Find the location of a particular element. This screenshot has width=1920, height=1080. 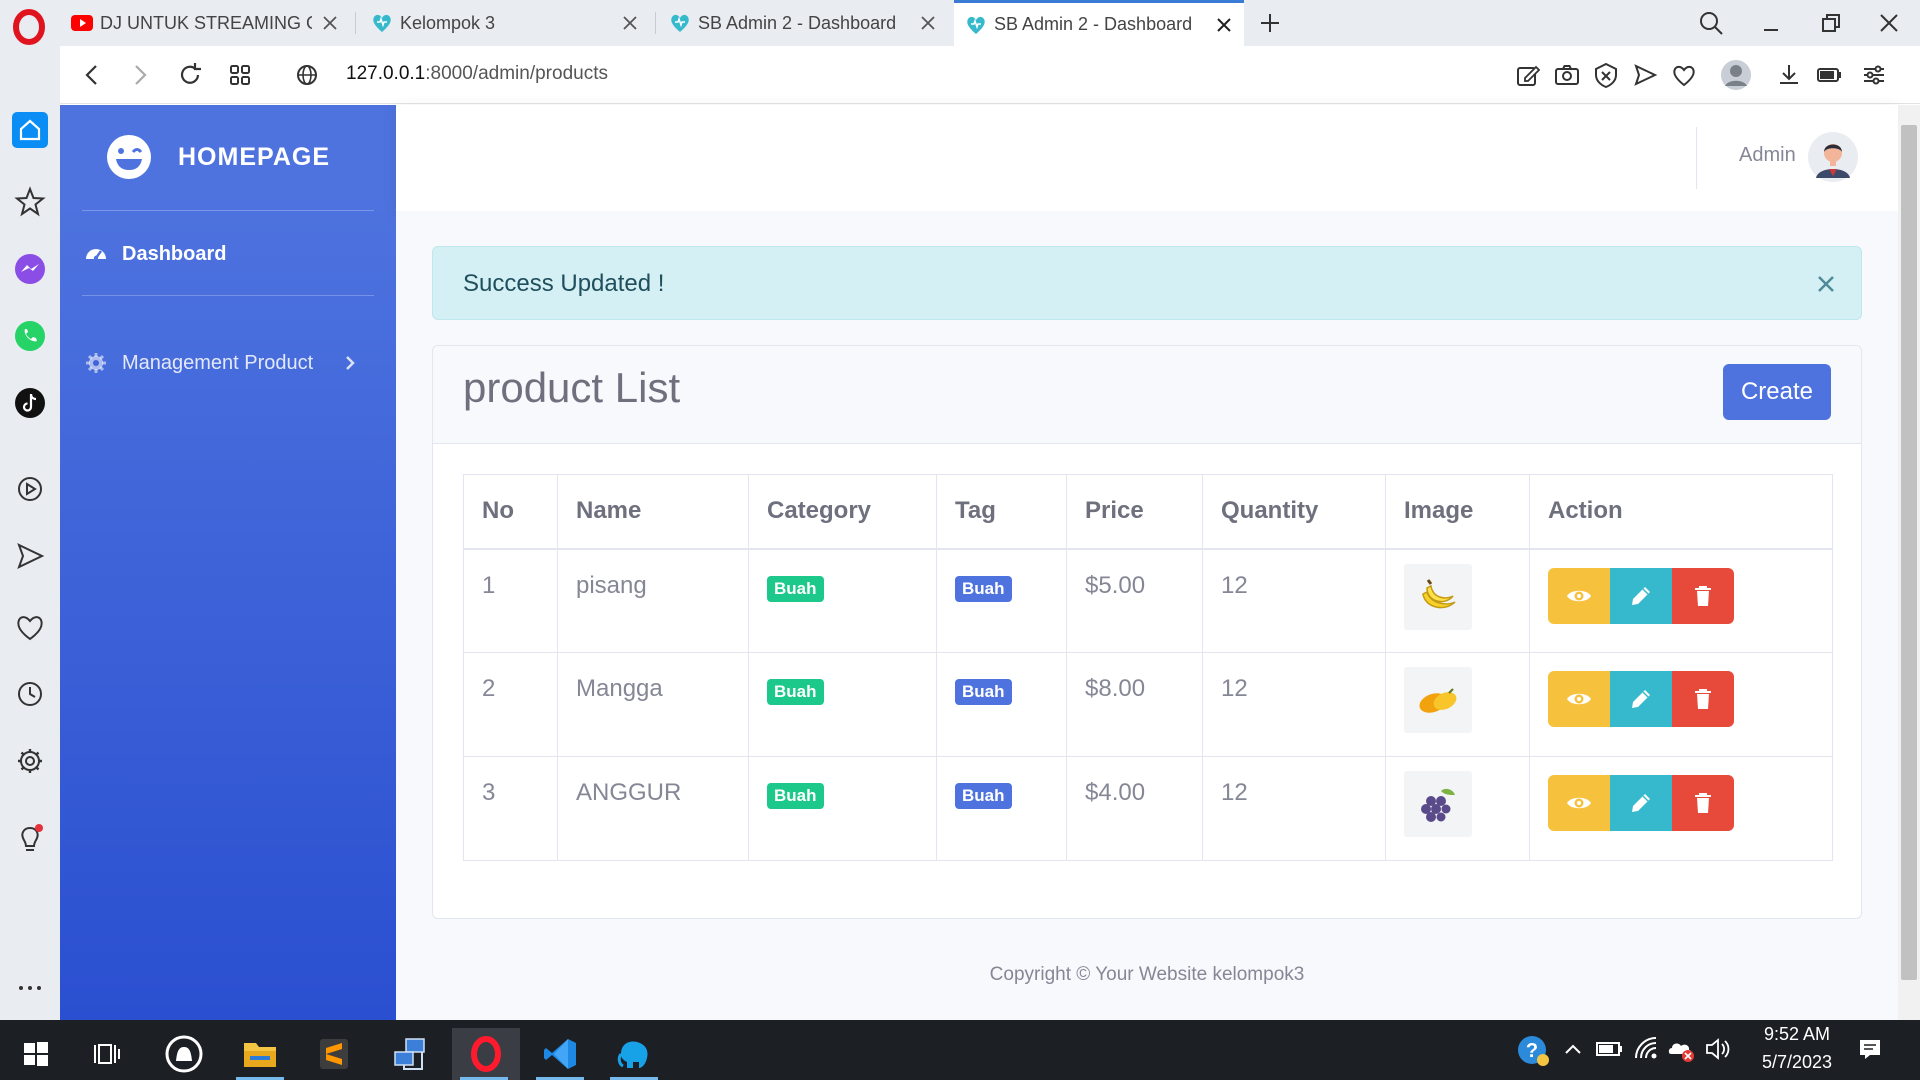

github-desktop-icon is located at coordinates (184, 1054).